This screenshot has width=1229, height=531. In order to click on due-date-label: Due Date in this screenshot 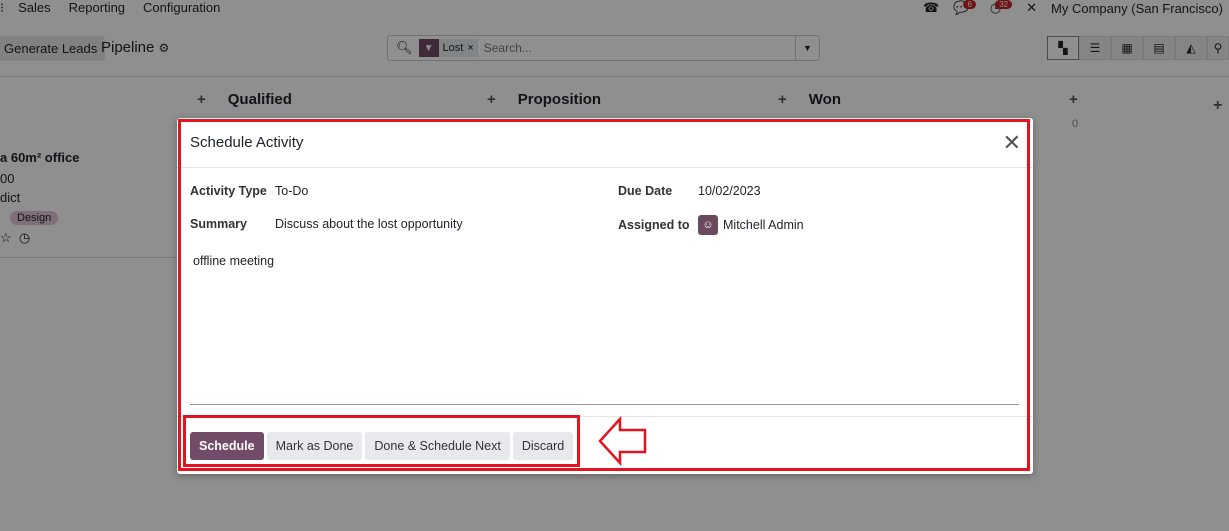, I will do `click(645, 191)`.